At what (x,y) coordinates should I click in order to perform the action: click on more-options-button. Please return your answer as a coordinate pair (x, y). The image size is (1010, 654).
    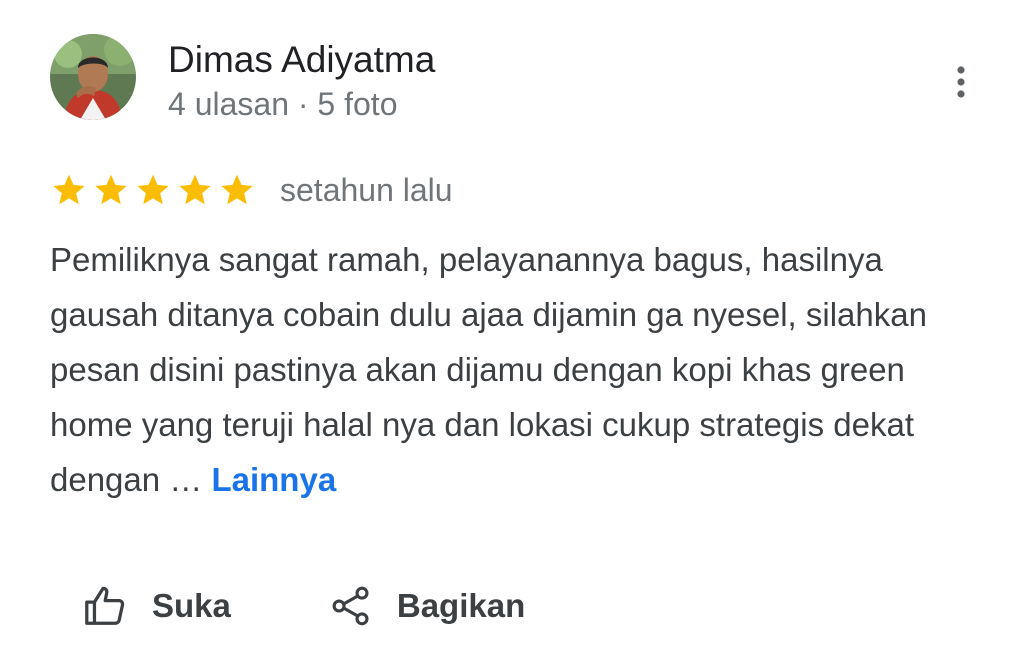
    Looking at the image, I should click on (961, 83).